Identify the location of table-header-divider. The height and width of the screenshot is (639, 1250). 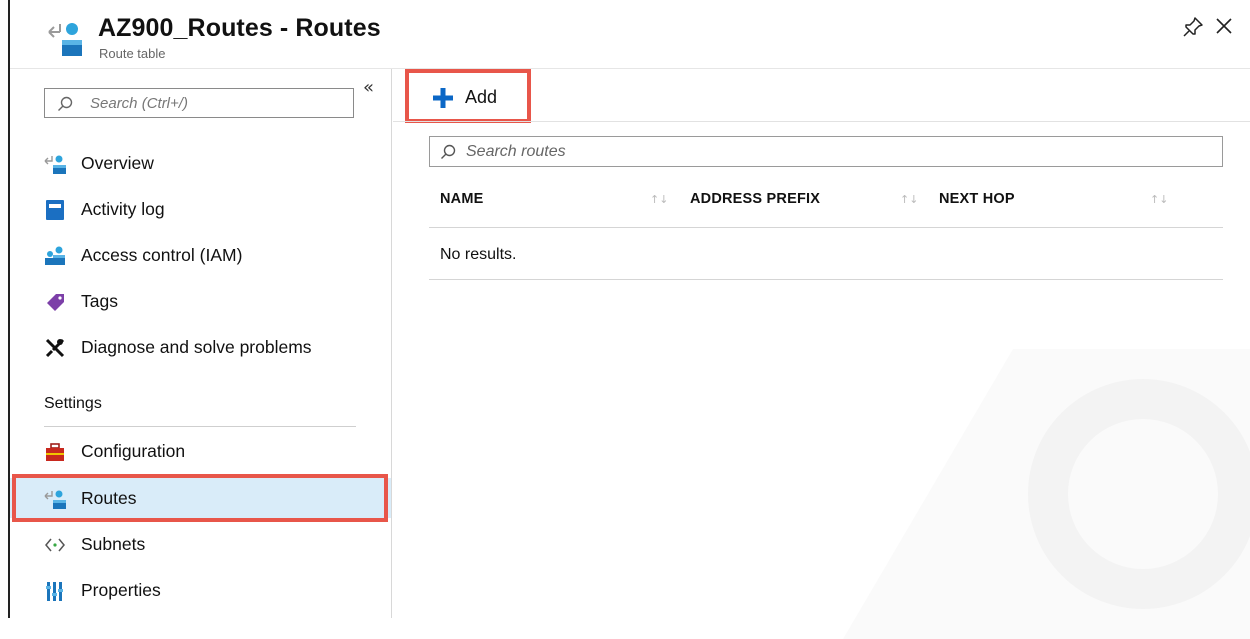
(826, 227).